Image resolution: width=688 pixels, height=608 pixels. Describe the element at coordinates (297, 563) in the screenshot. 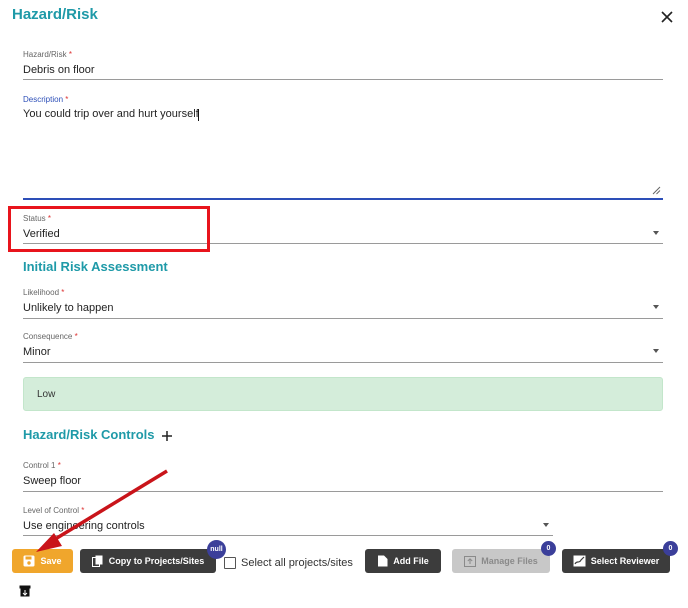

I see `select-all-label: Select all projects/sites` at that location.